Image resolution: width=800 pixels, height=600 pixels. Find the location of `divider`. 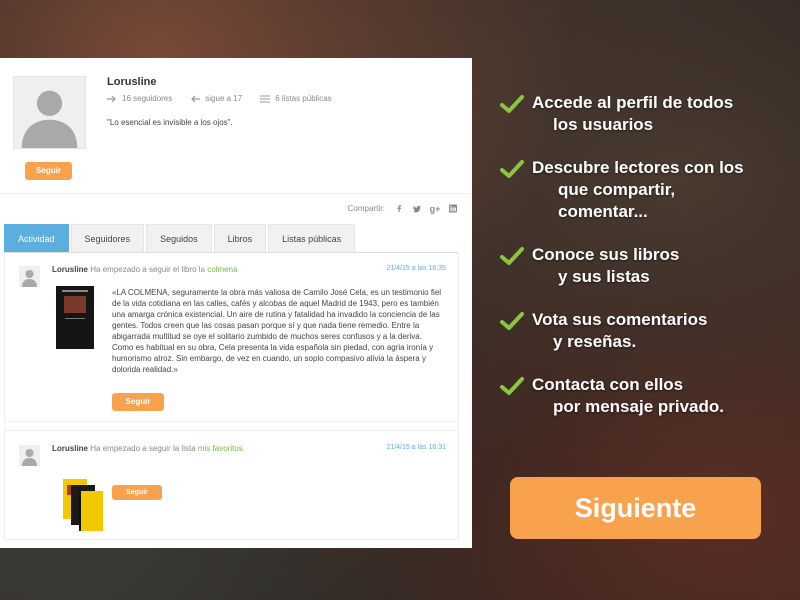

divider is located at coordinates (236, 193).